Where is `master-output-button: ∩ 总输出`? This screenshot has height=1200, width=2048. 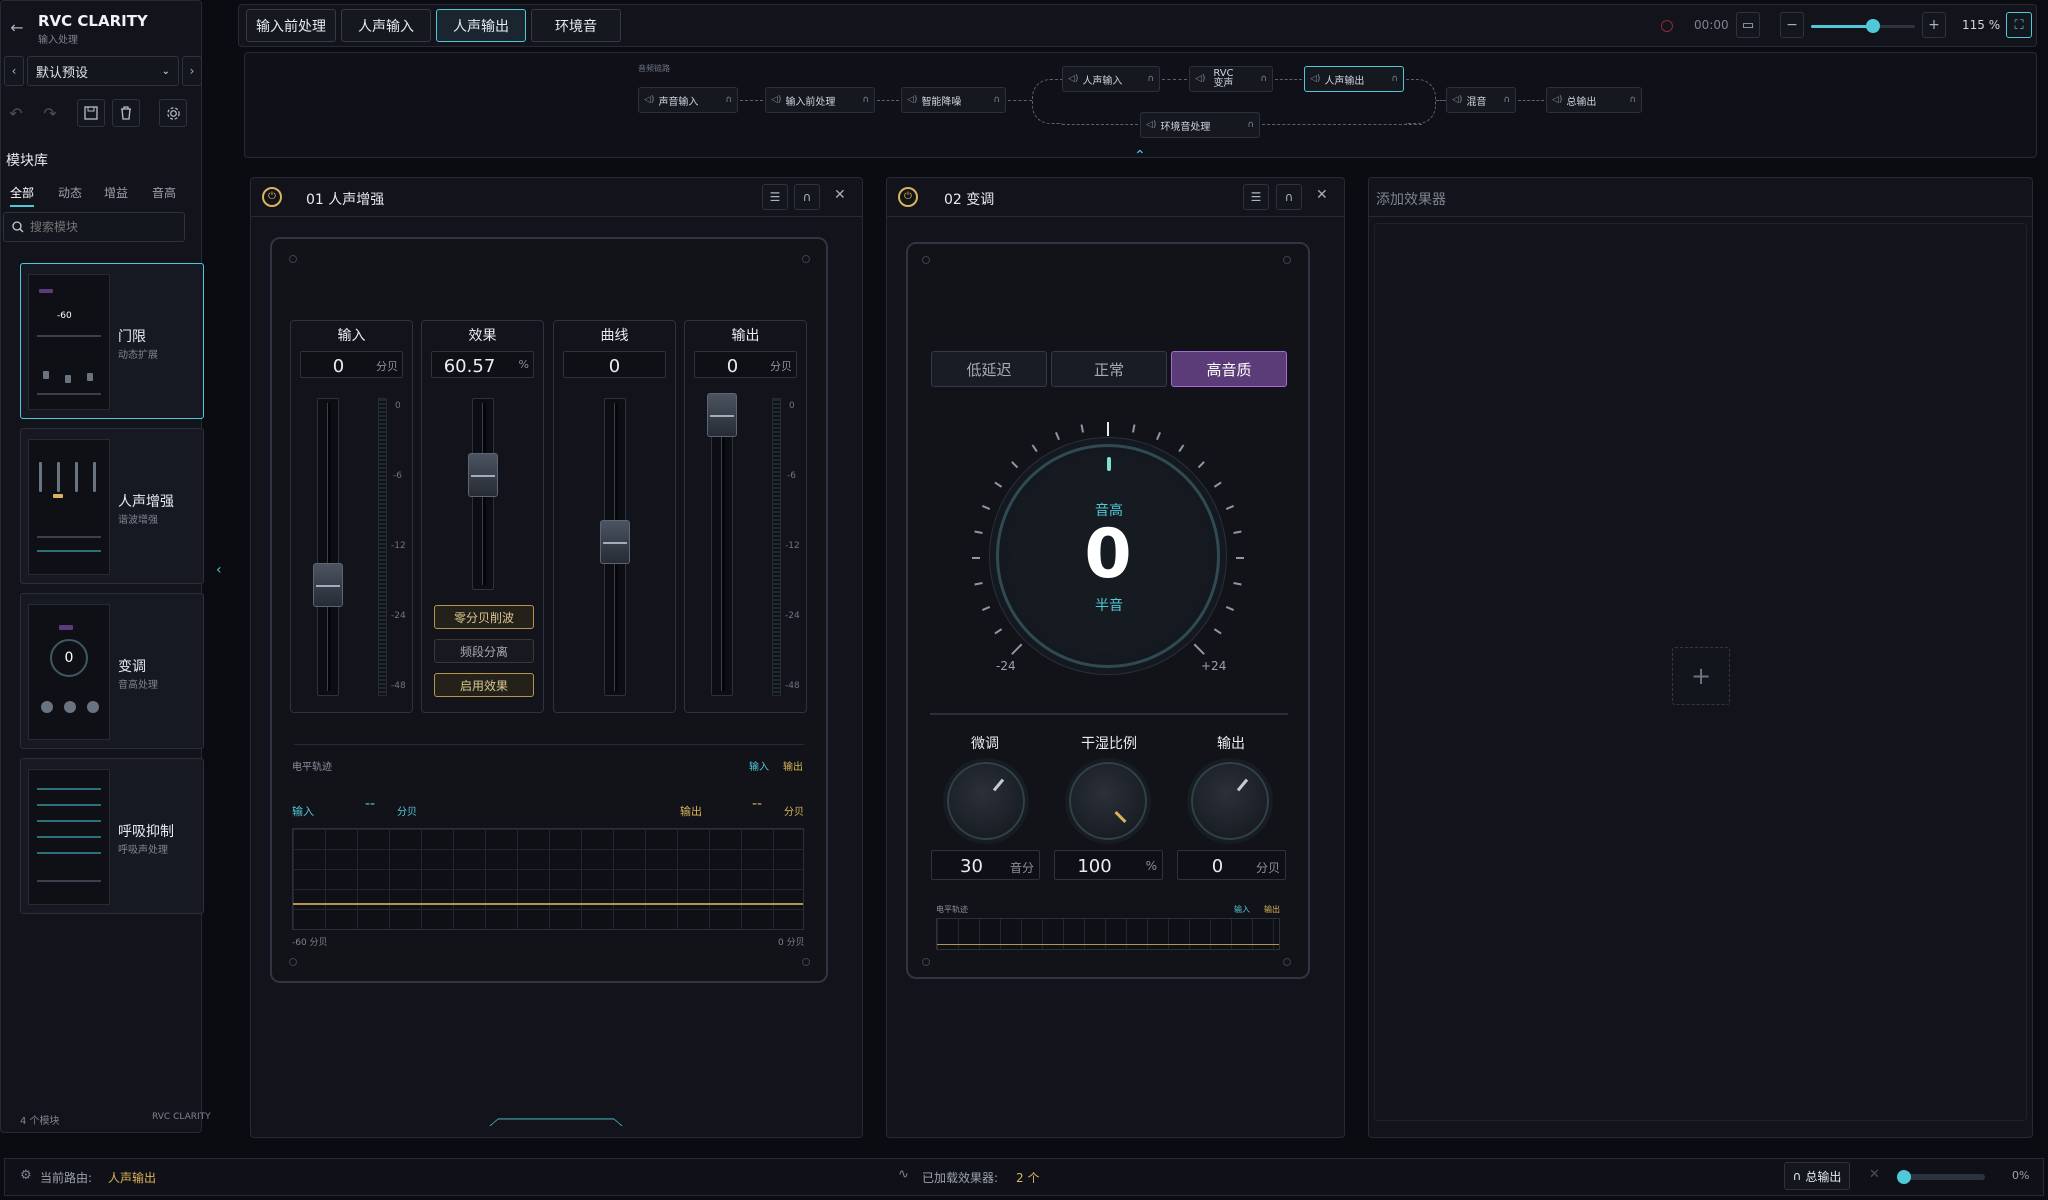
master-output-button: ∩ 总输出 is located at coordinates (1817, 1176).